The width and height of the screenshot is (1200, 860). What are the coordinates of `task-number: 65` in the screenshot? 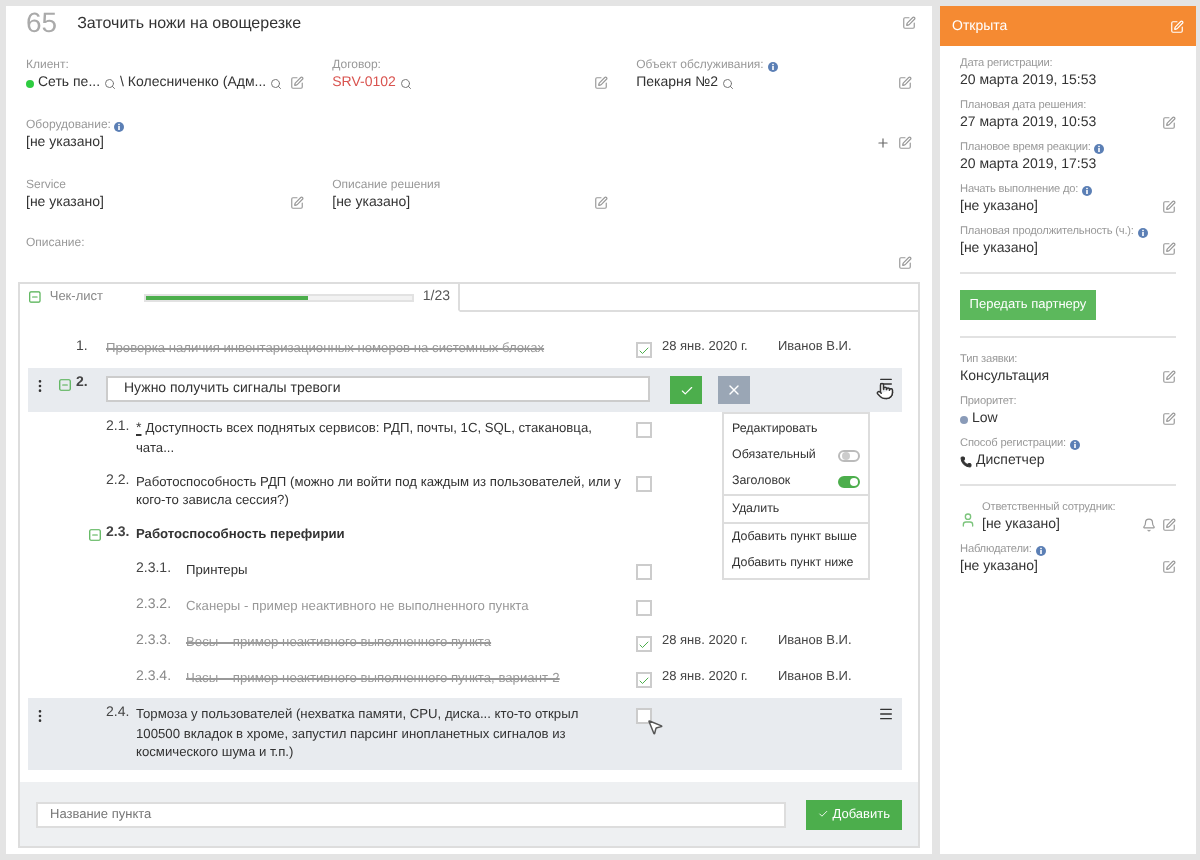 It's located at (42, 22).